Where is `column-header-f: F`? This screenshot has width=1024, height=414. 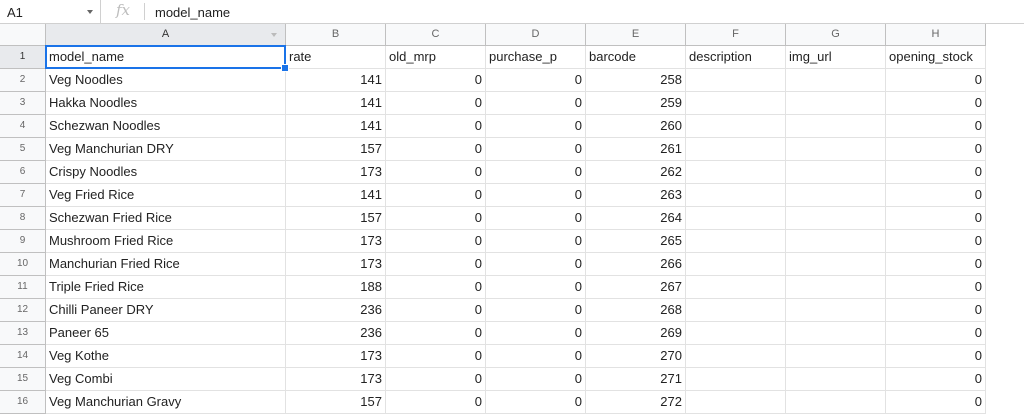
column-header-f: F is located at coordinates (736, 35).